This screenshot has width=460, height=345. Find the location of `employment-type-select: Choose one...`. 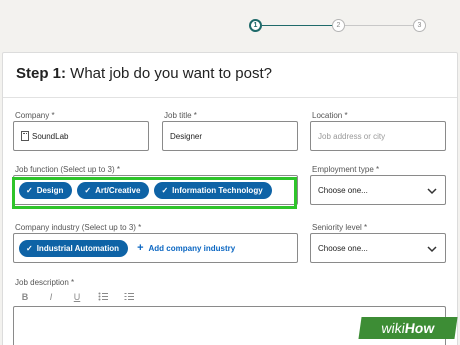

employment-type-select: Choose one... is located at coordinates (378, 190).